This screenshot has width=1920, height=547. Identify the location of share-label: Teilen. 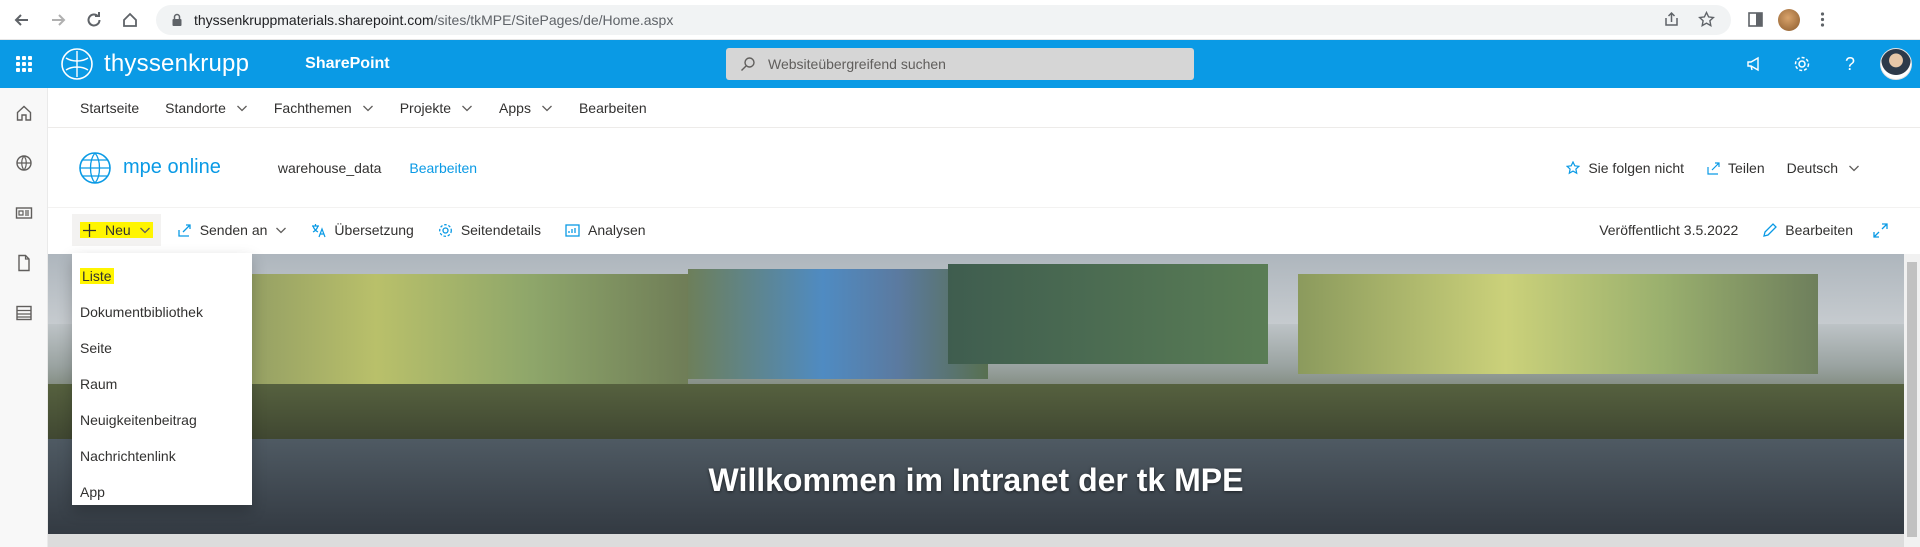
(1746, 168).